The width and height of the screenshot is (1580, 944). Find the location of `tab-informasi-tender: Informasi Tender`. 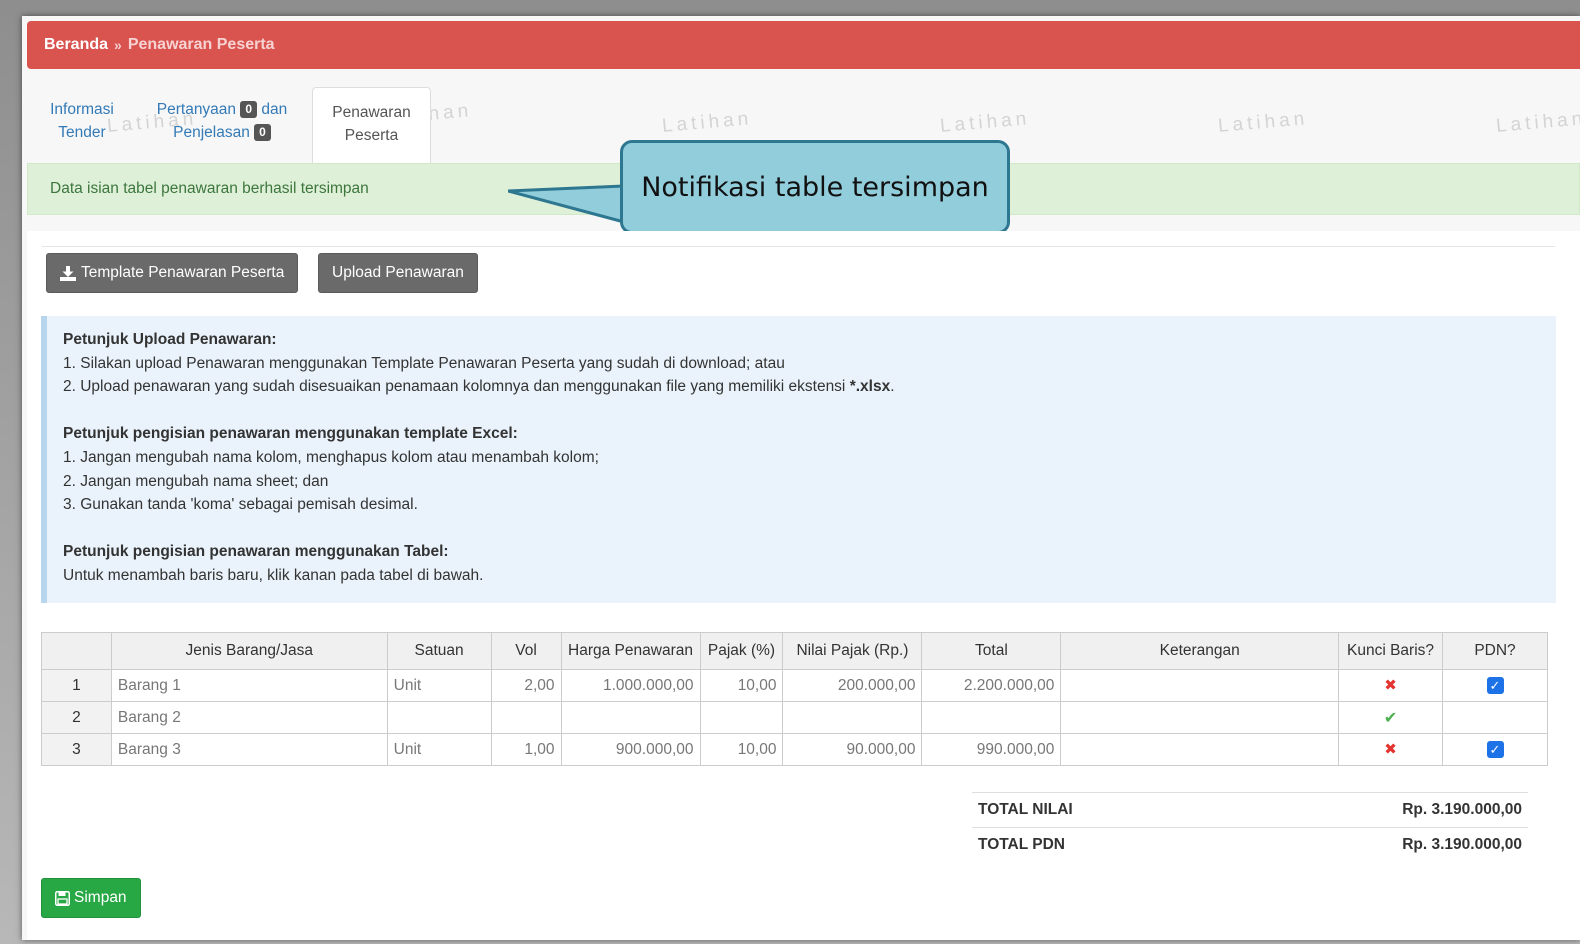

tab-informasi-tender: Informasi Tender is located at coordinates (82, 121).